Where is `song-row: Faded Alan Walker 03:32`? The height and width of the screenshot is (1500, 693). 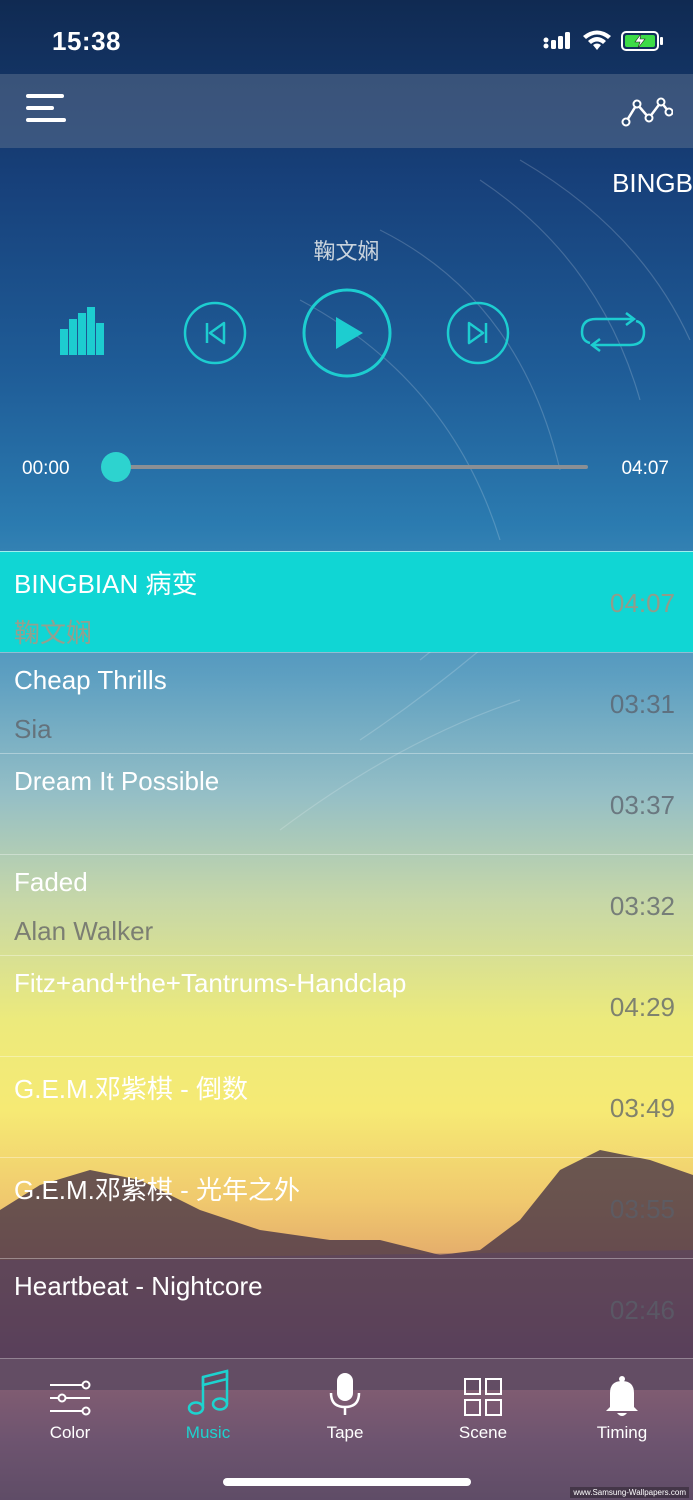 song-row: Faded Alan Walker 03:32 is located at coordinates (346, 904).